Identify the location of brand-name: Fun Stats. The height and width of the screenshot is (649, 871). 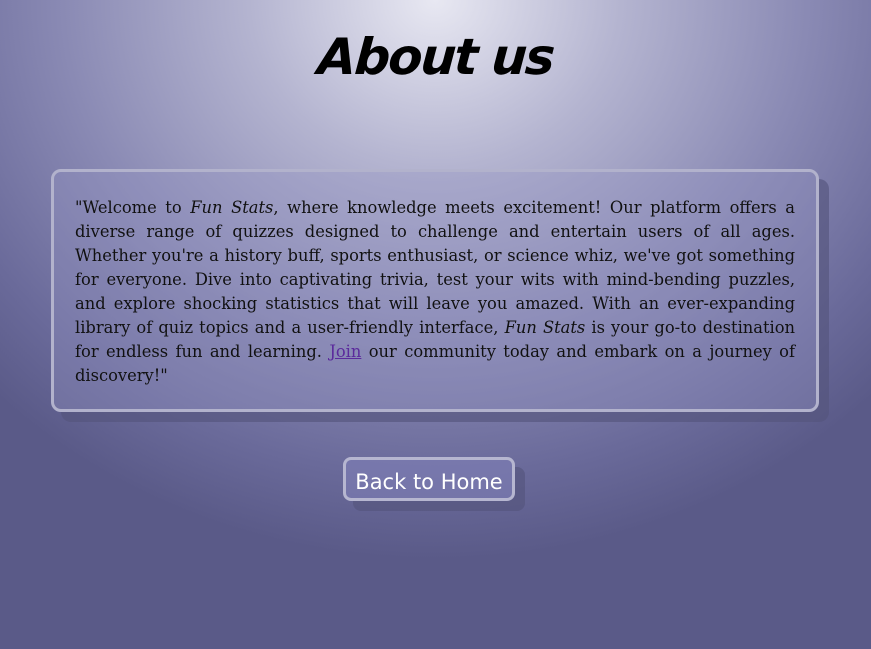
(232, 207).